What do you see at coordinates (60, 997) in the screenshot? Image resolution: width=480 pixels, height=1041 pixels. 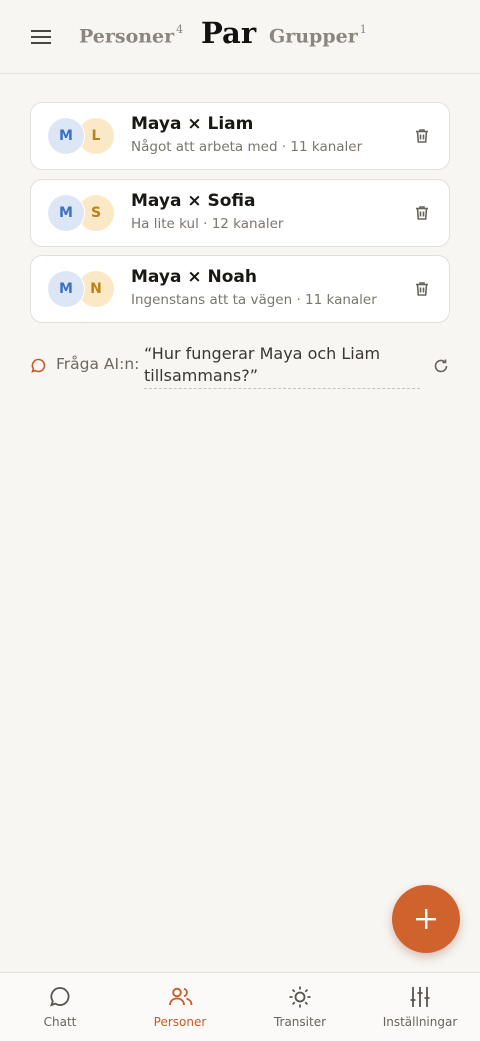 I see `chat-bubble-icon` at bounding box center [60, 997].